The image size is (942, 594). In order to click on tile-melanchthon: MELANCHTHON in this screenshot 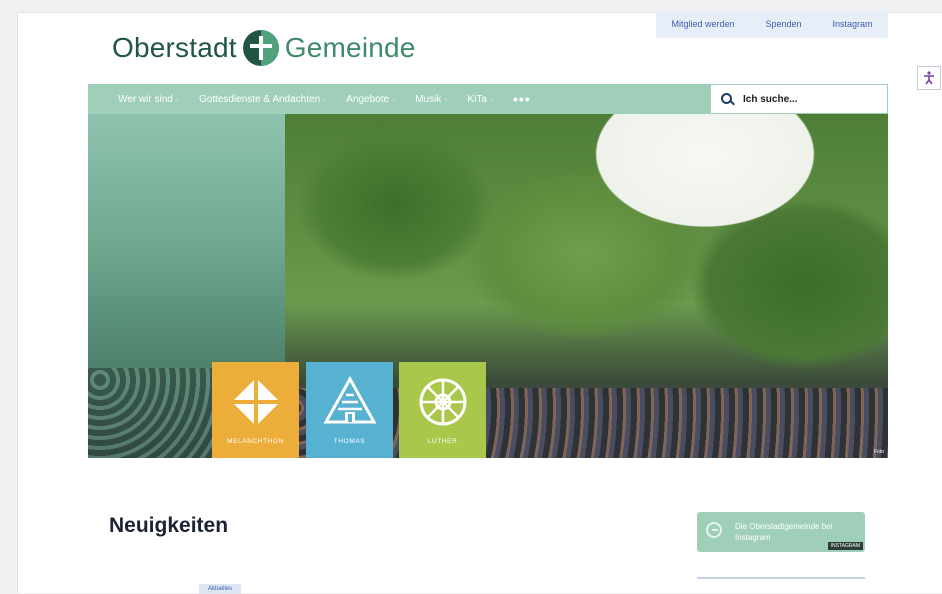, I will do `click(255, 410)`.